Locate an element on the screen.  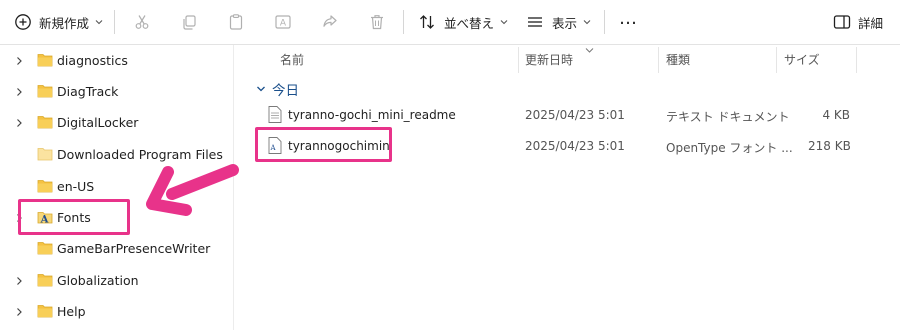
share-icon is located at coordinates (330, 22).